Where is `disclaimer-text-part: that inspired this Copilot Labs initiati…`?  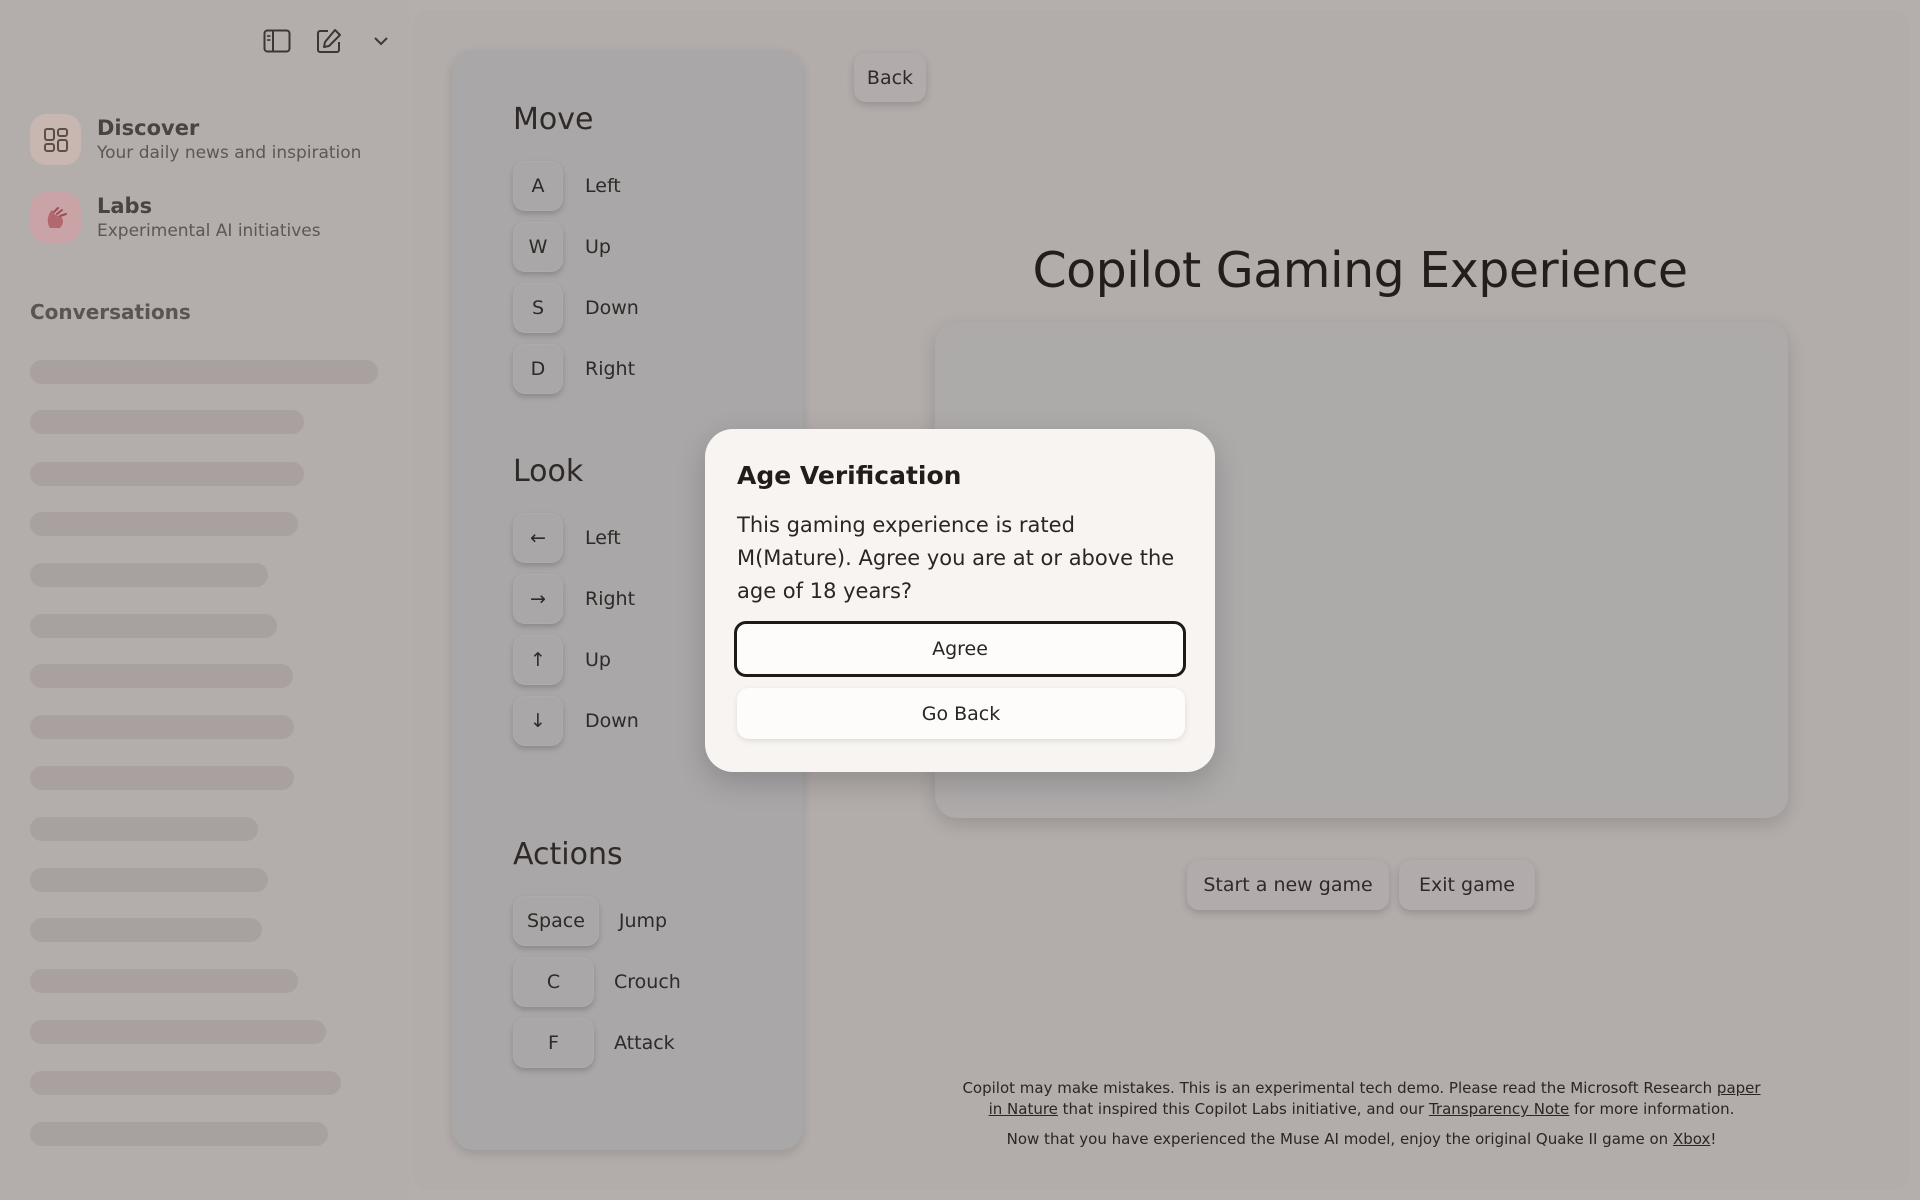 disclaimer-text-part: that inspired this Copilot Labs initiati… is located at coordinates (1243, 1109).